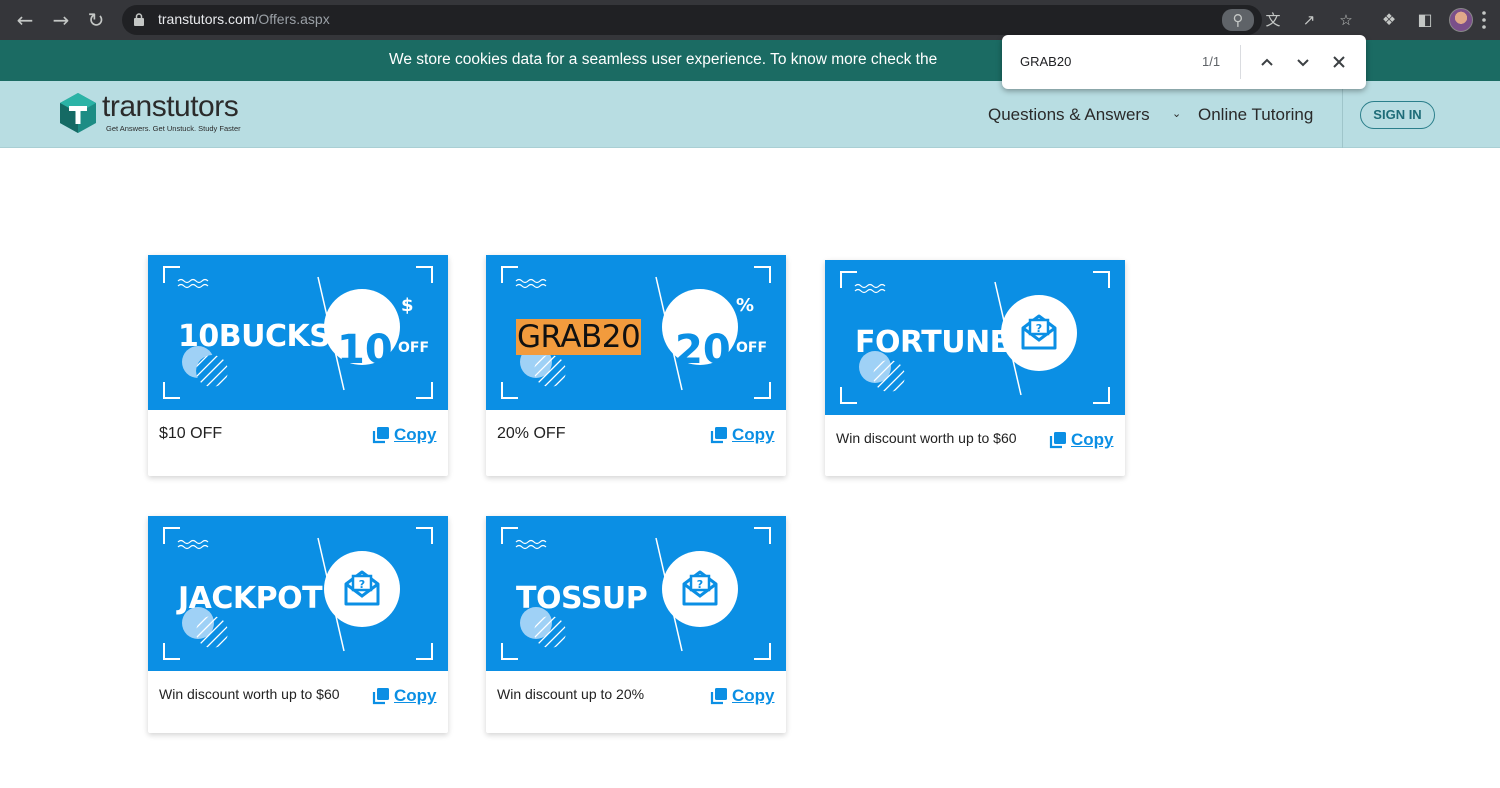 Image resolution: width=1500 pixels, height=788 pixels. I want to click on discount-value: 10, so click(365, 350).